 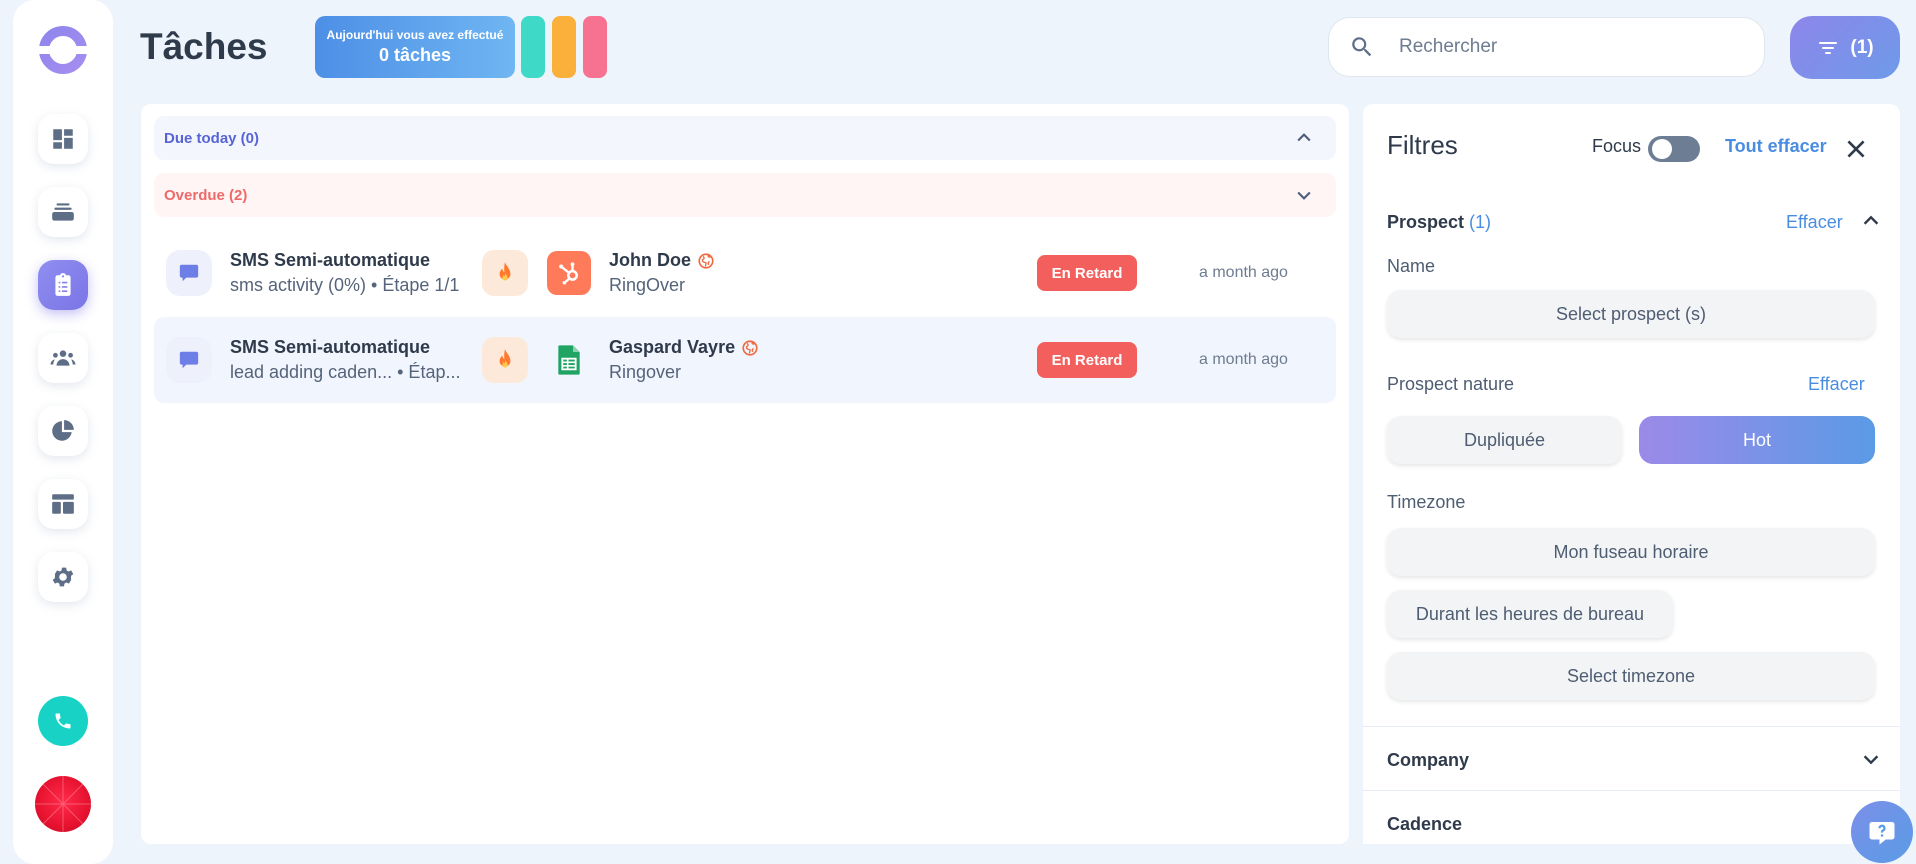 I want to click on help-chat-icon, so click(x=1882, y=833).